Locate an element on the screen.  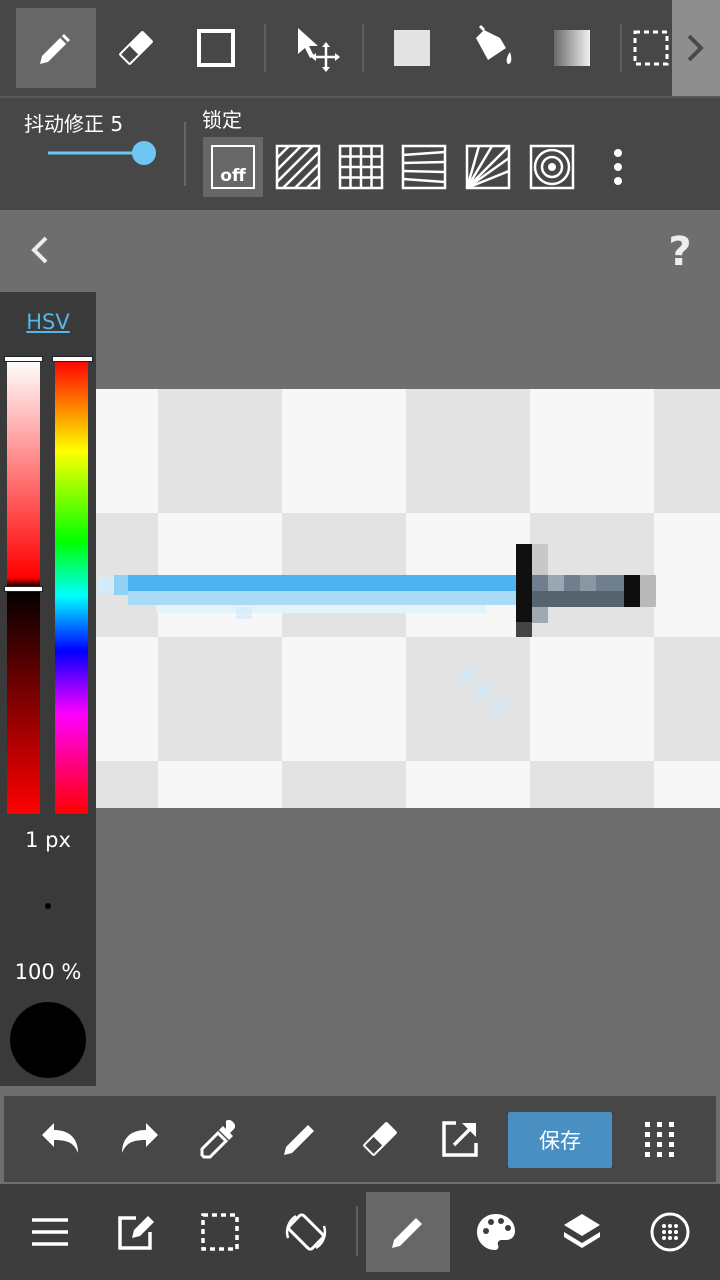
eyedropper-icon is located at coordinates (218, 1139).